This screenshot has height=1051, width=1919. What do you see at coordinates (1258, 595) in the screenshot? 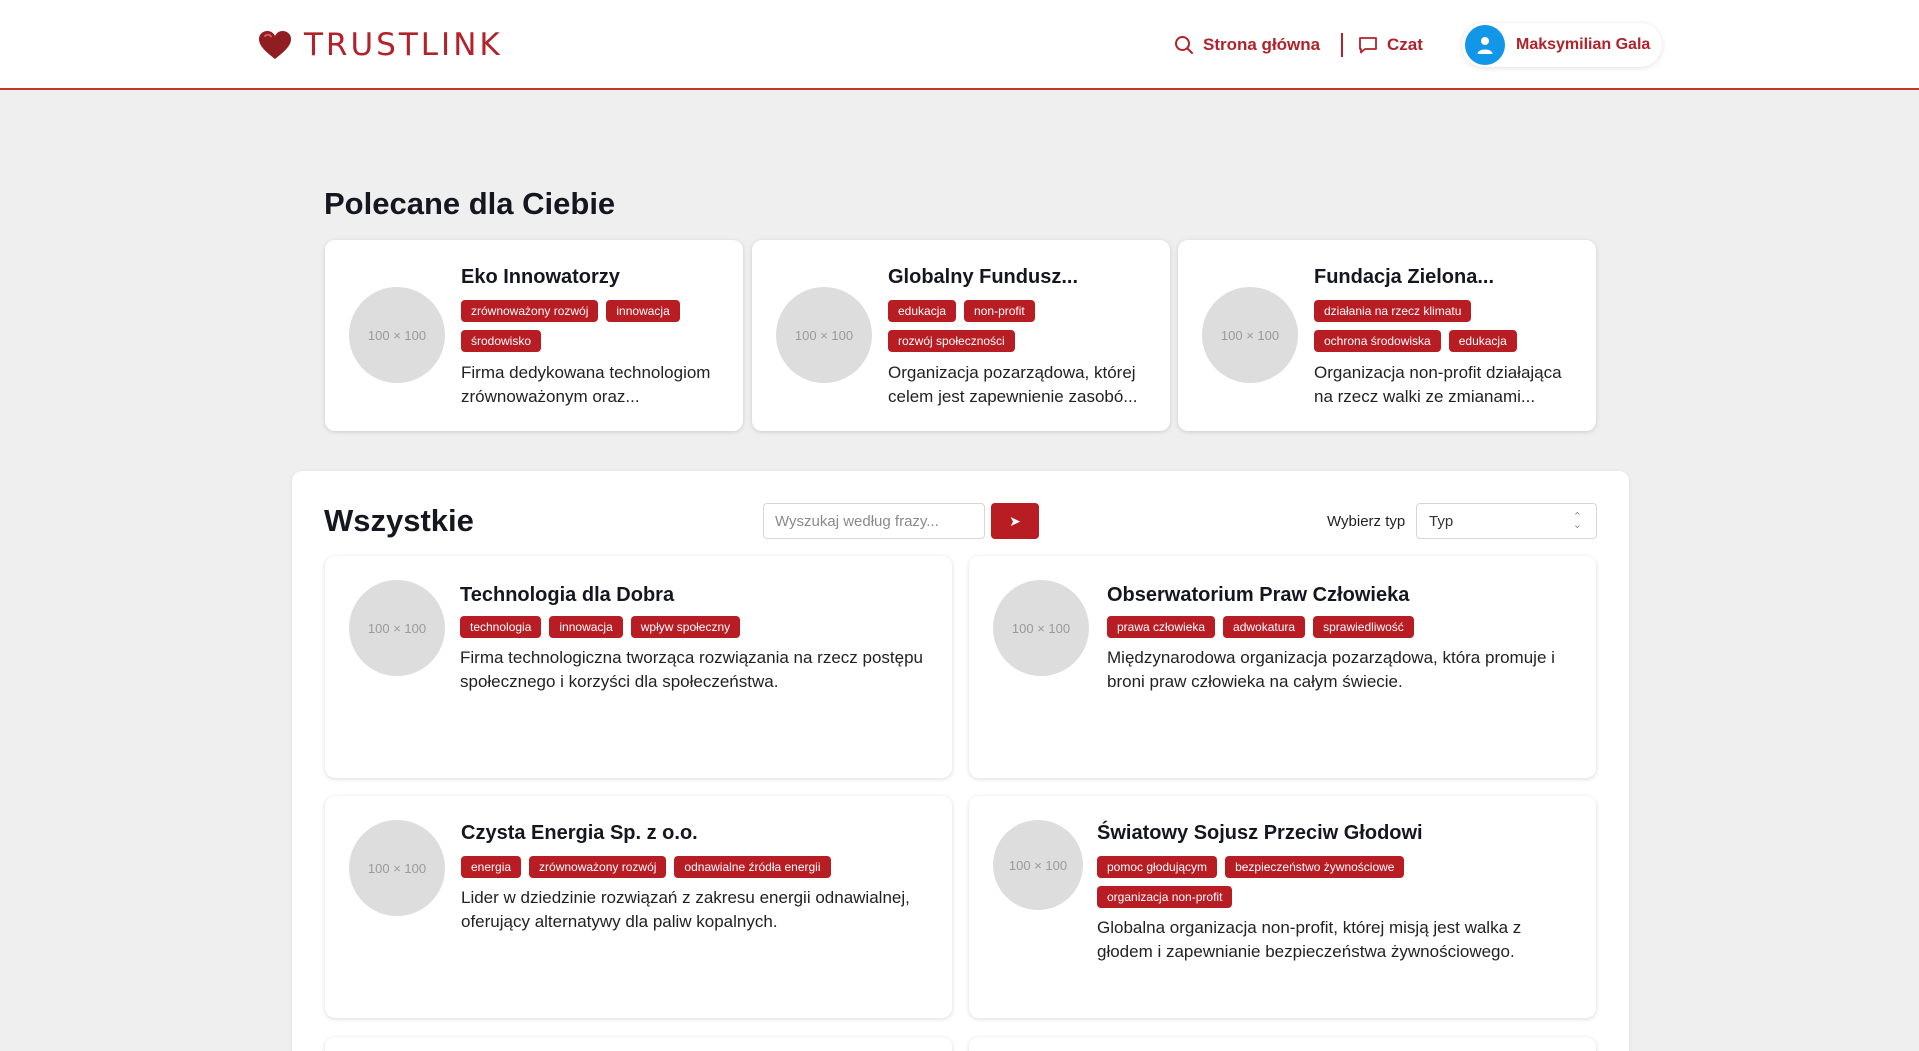
I see `card-title: Obserwatorium Praw Człowieka` at bounding box center [1258, 595].